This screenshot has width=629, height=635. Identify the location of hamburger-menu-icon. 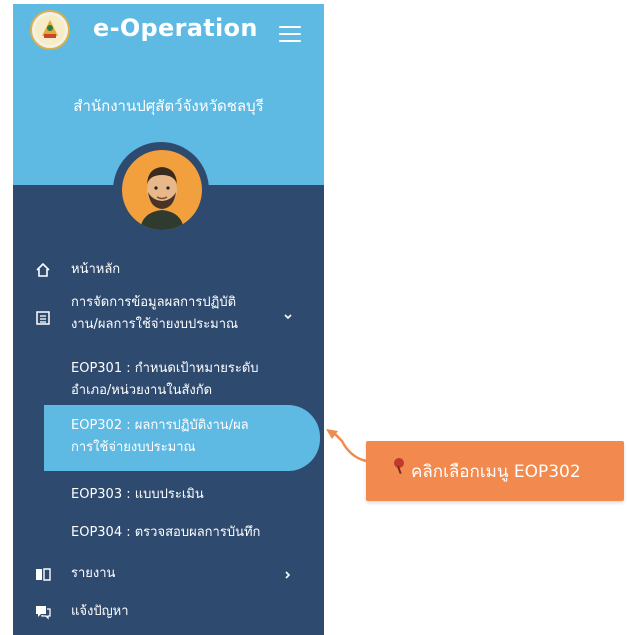
(290, 35).